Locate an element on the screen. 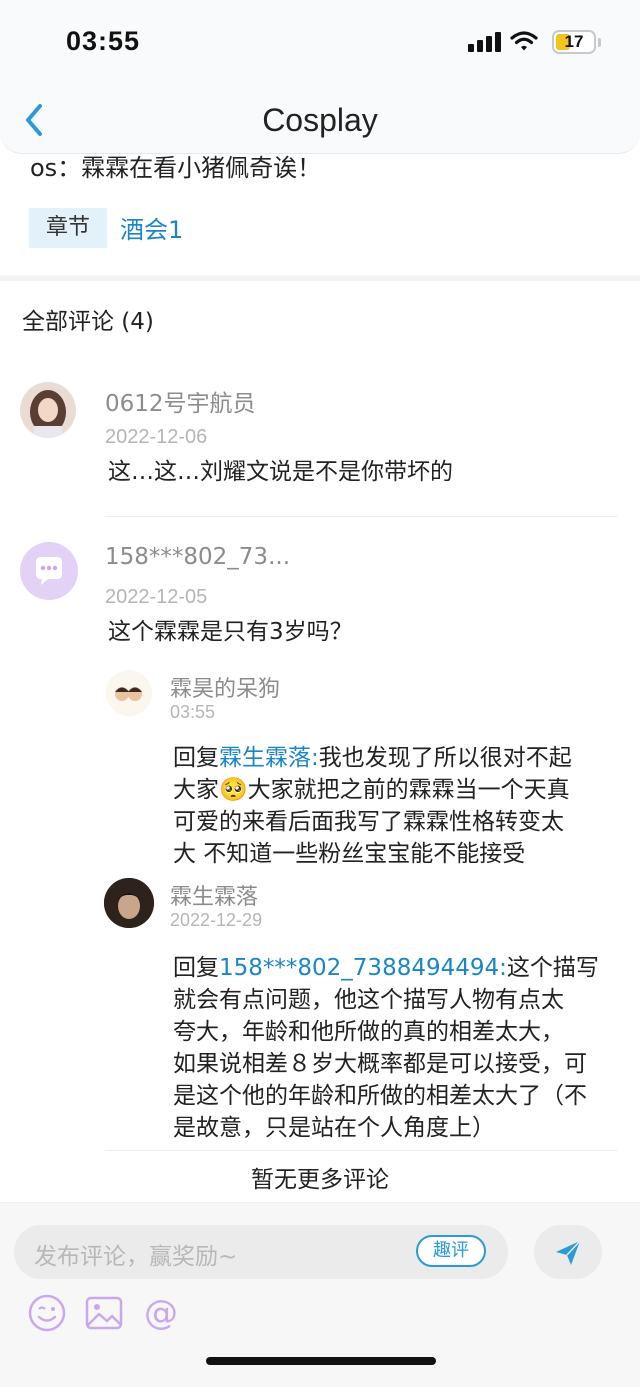 Image resolution: width=640 pixels, height=1387 pixels. reply-line: 回复158***802_7388494494:这个描写 is located at coordinates (398, 968).